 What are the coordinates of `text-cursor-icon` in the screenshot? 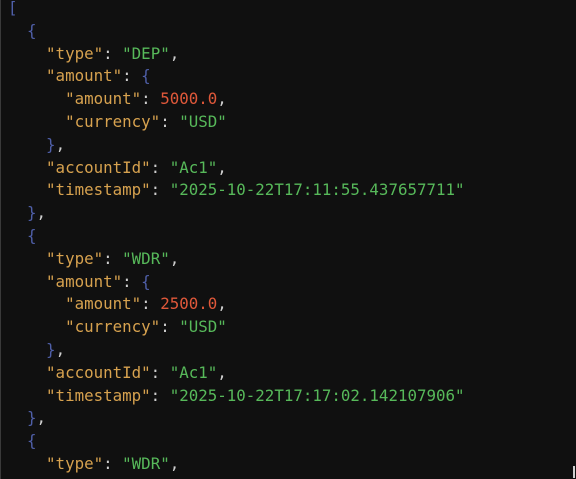 It's located at (574, 472).